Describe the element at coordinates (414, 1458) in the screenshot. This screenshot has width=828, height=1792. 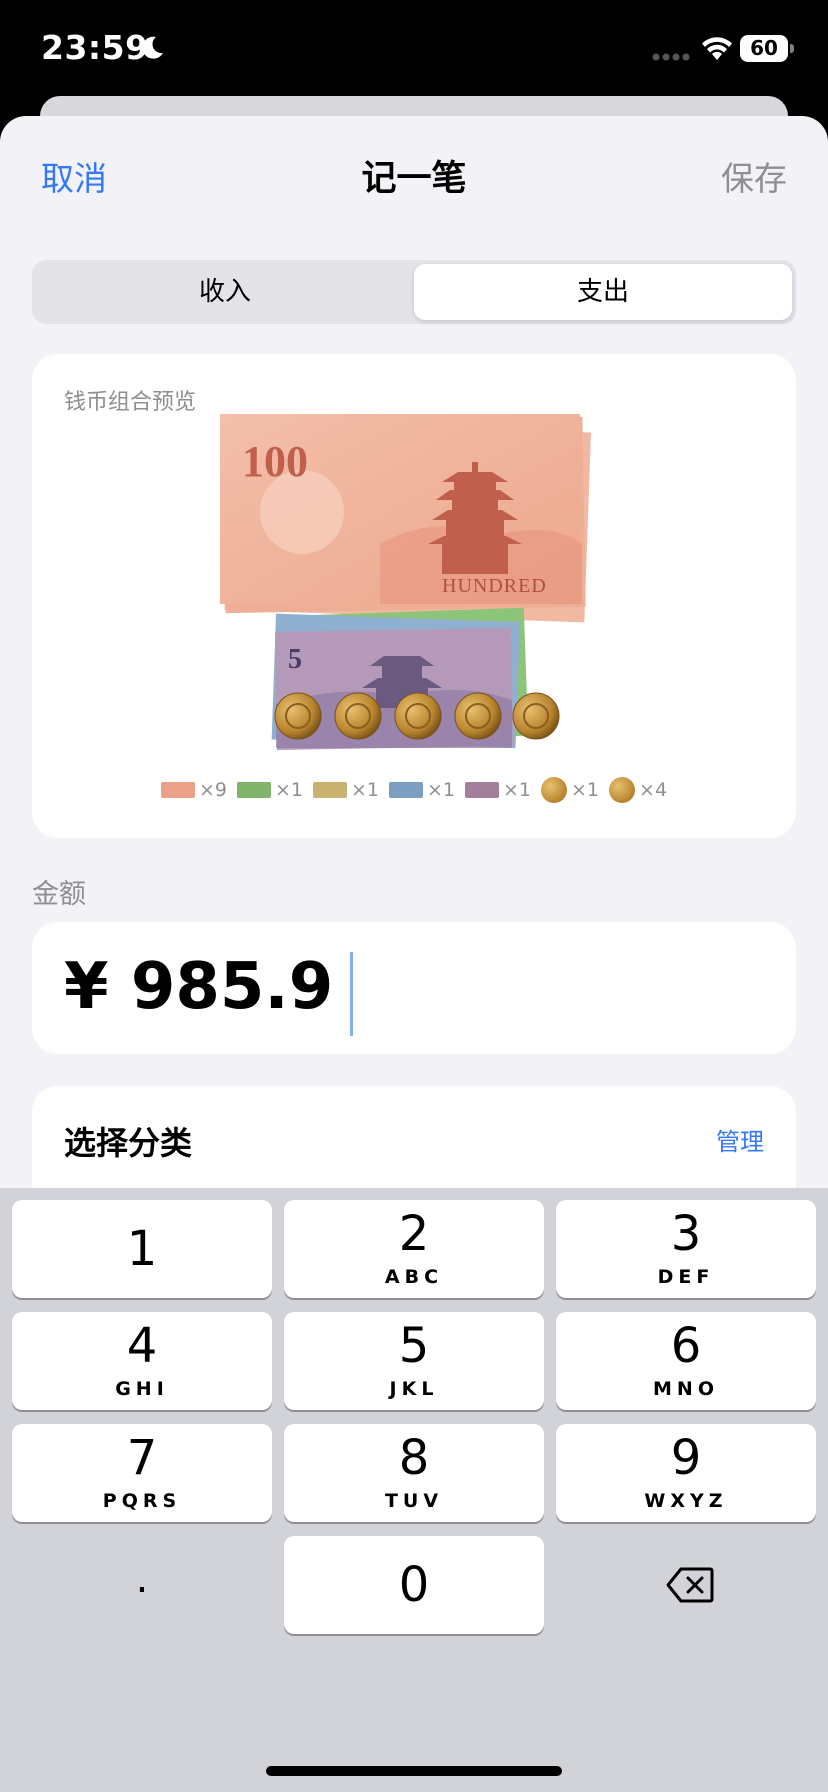
I see `key-digit: 8` at that location.